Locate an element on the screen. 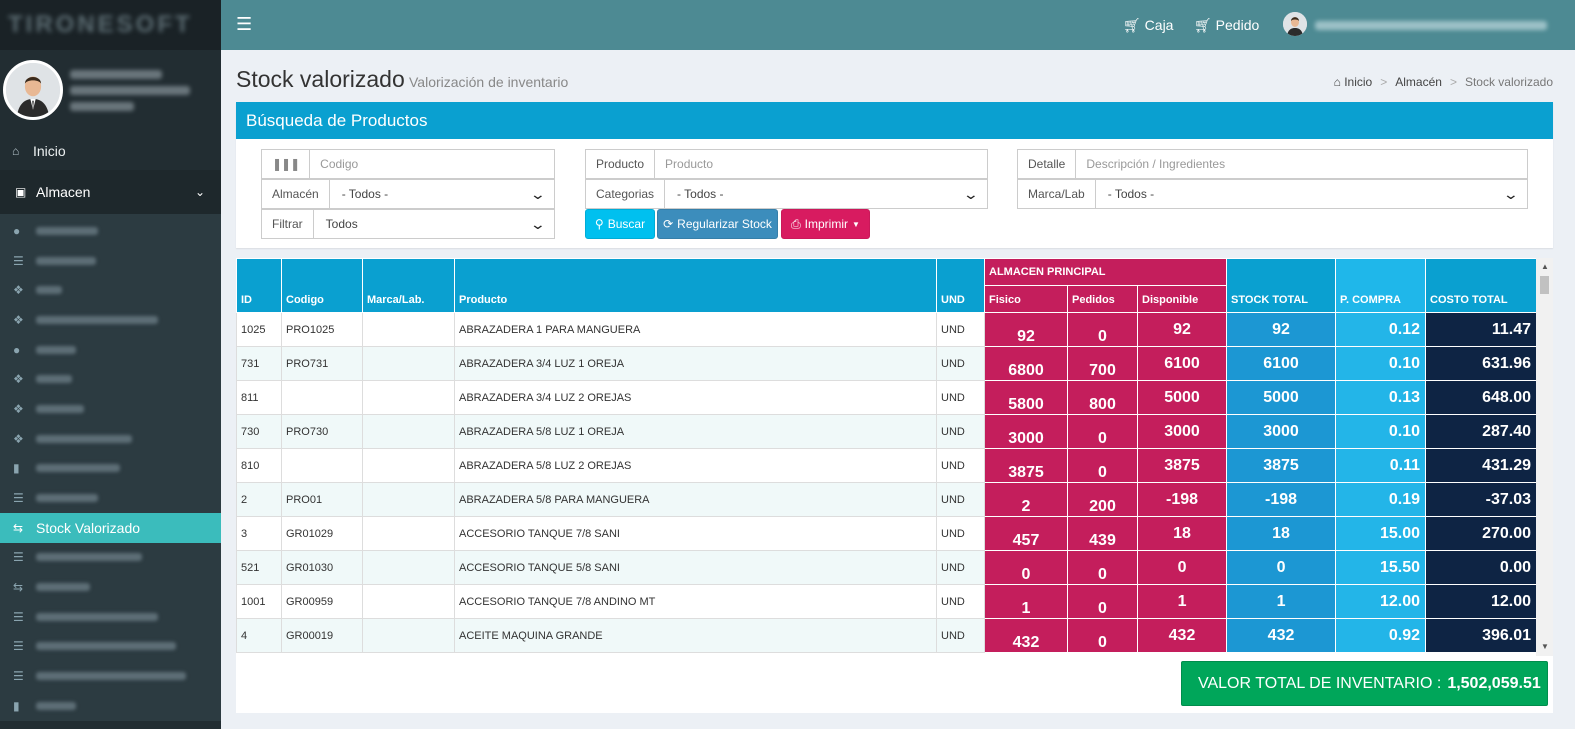 This screenshot has width=1575, height=729. cell-producto: ABRAZADERA 3/4 LUZ 1 OREJA is located at coordinates (695, 363).